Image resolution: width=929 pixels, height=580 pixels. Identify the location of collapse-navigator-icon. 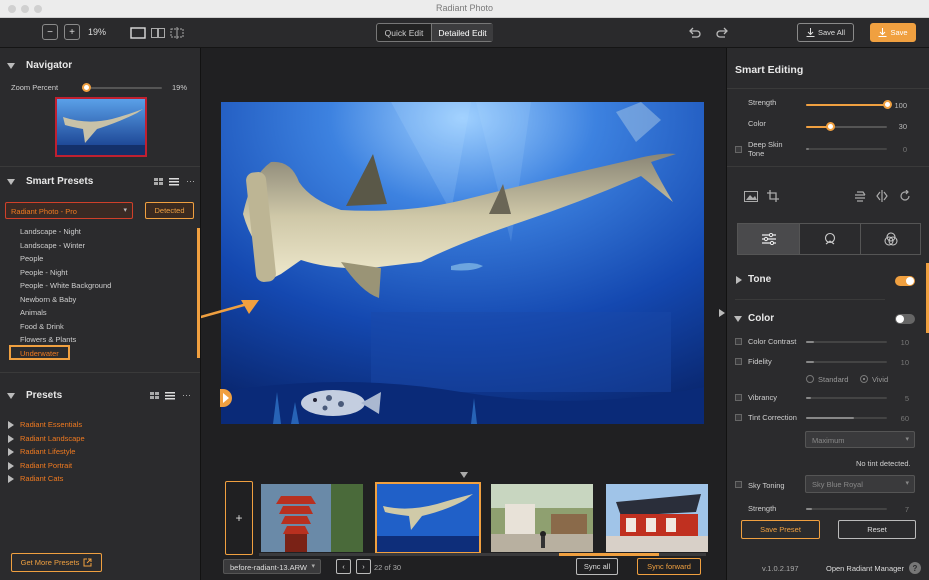
(11, 66).